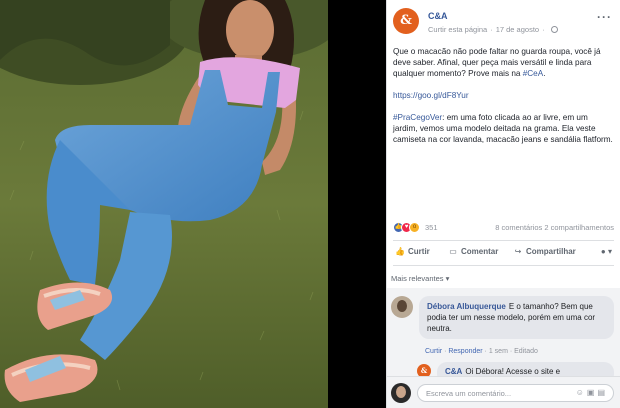 The height and width of the screenshot is (408, 620). What do you see at coordinates (604, 17) in the screenshot?
I see `more-options-icon: ···` at bounding box center [604, 17].